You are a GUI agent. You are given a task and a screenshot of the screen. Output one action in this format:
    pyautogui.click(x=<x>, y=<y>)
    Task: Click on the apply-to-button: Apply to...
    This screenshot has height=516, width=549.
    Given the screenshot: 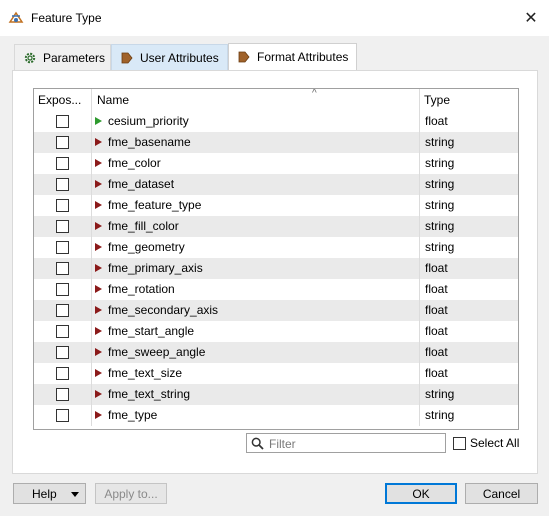 What is the action you would take?
    pyautogui.click(x=131, y=493)
    